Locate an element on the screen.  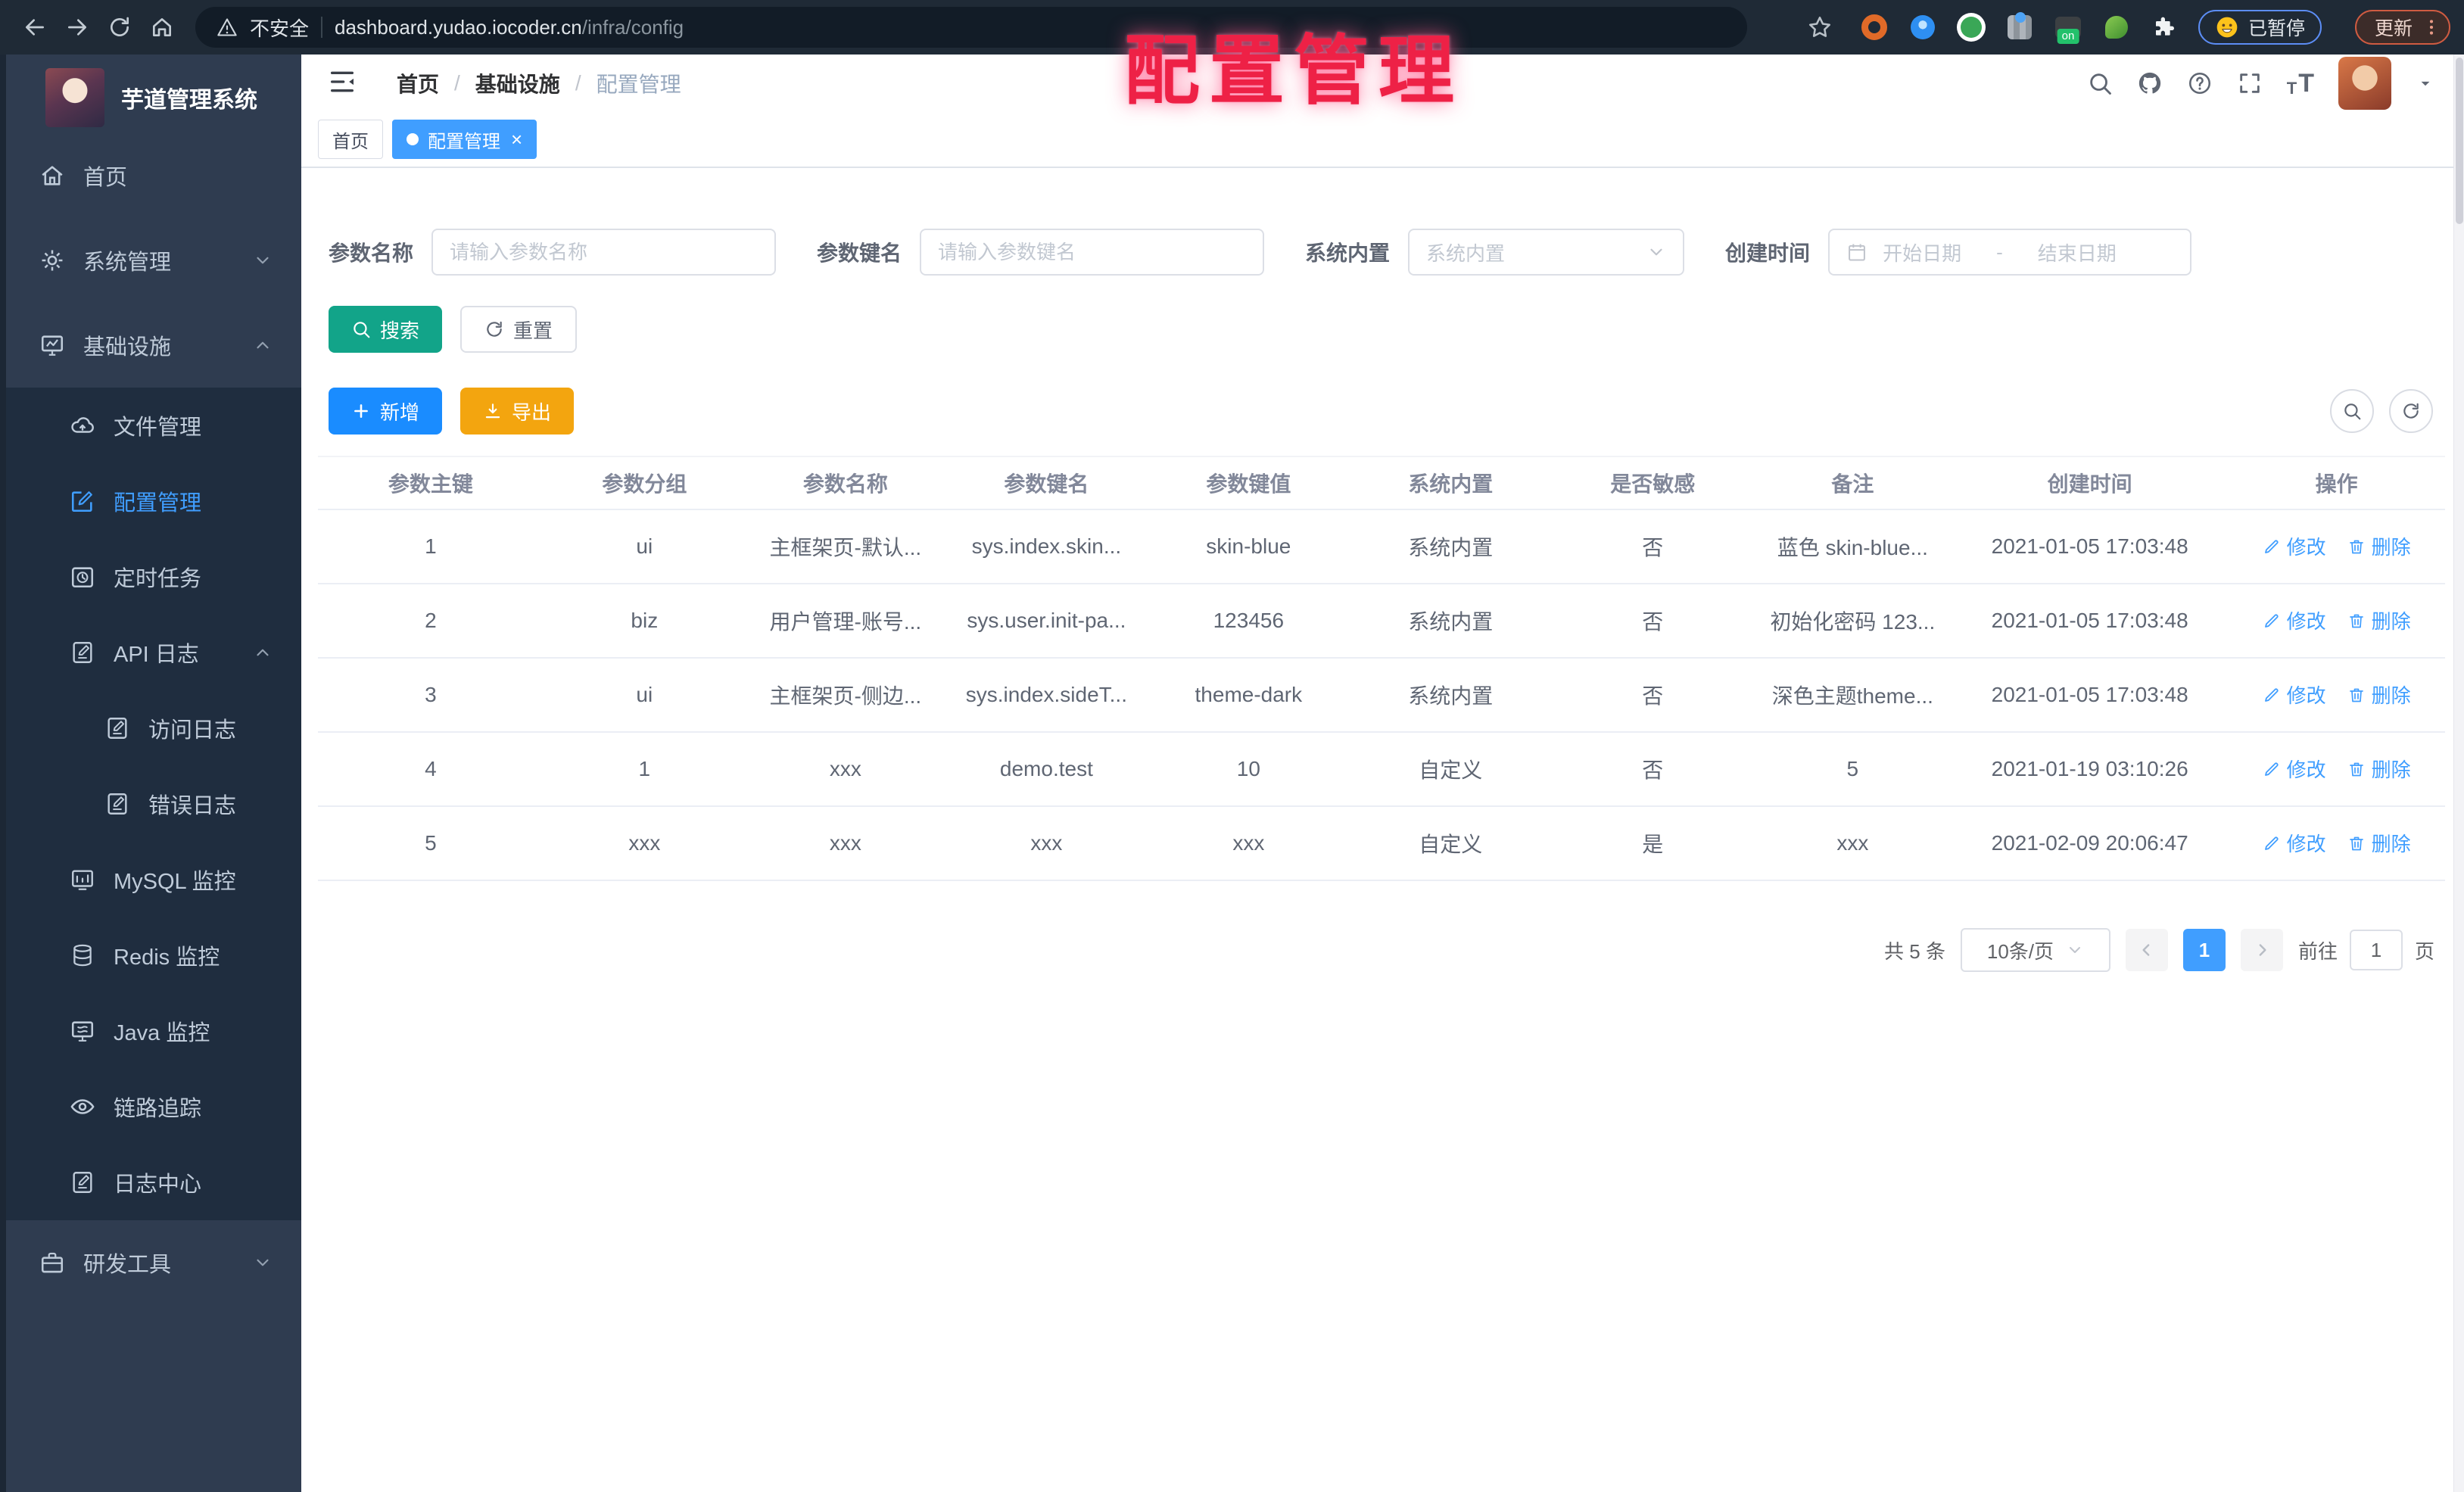
sidebar-collapse-icon is located at coordinates (343, 83).